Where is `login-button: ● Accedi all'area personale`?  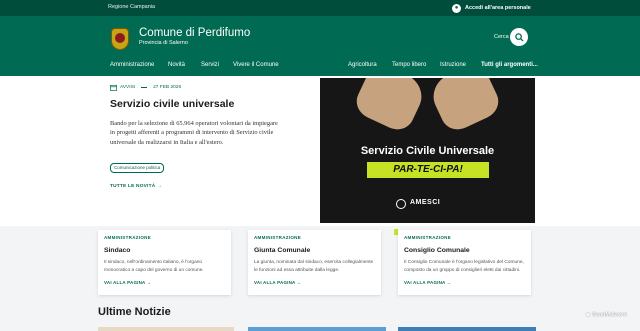
login-button: ● Accedi all'area personale is located at coordinates (491, 8).